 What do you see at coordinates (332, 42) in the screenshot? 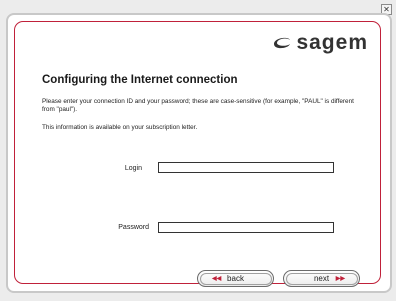
I see `logo-text: sagem` at bounding box center [332, 42].